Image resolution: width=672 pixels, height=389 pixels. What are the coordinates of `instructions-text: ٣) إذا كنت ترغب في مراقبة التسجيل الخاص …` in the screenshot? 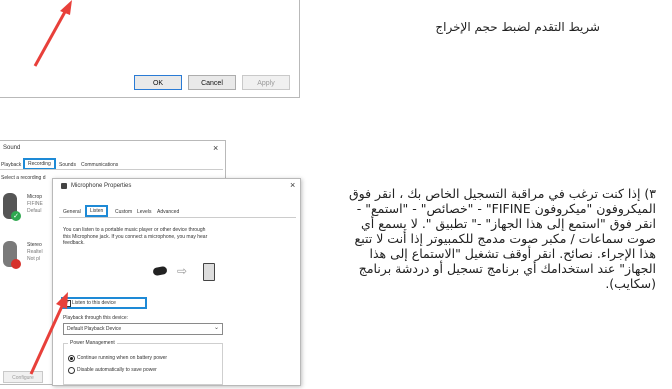 It's located at (502, 238).